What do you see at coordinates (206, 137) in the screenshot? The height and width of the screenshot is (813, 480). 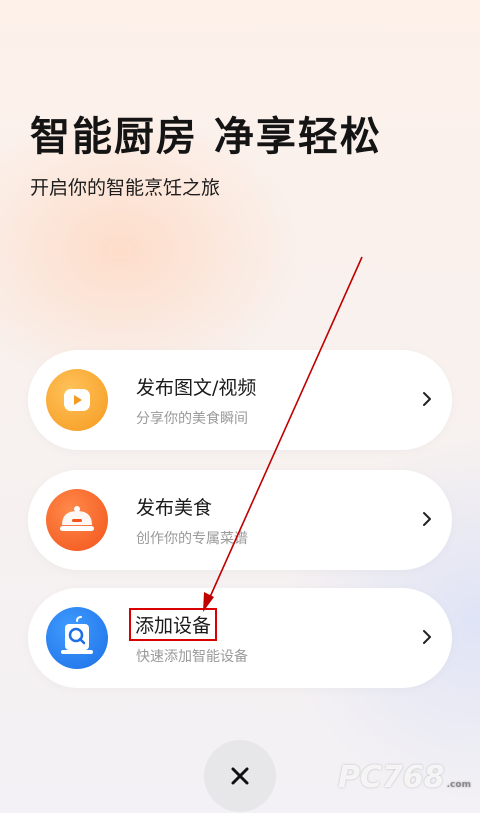 I see `page-title: 智能厨房 净享轻松` at bounding box center [206, 137].